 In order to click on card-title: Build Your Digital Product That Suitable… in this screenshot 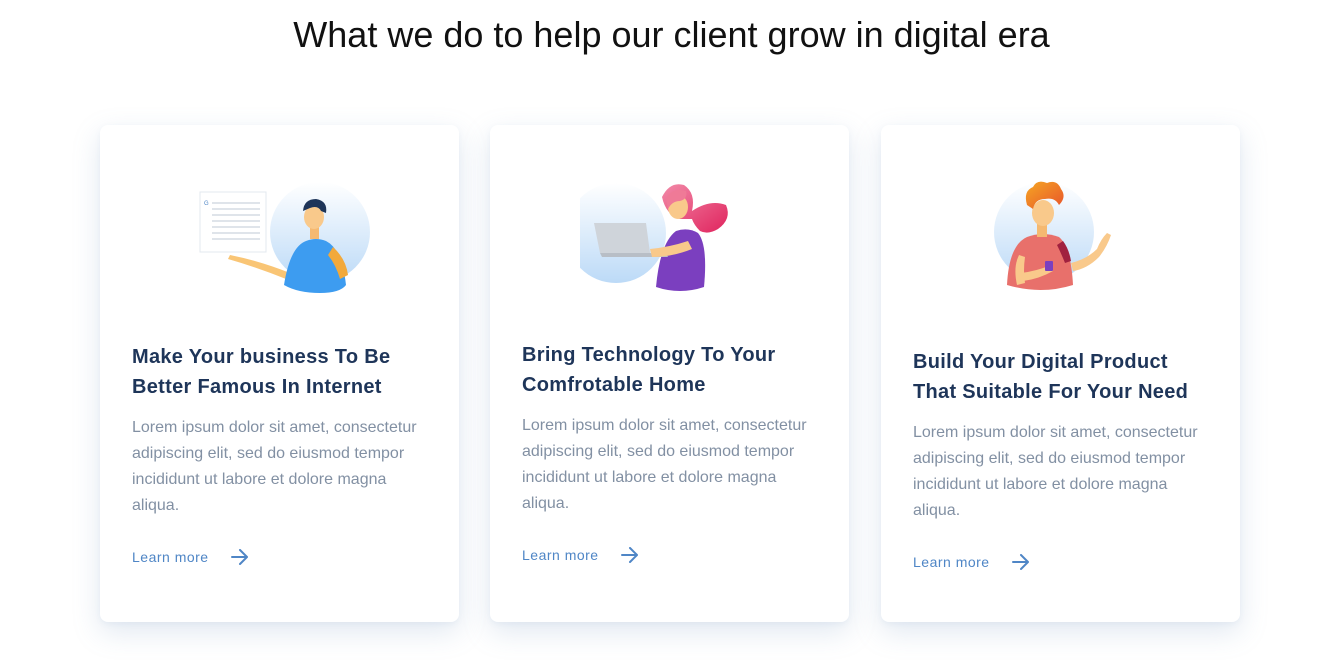, I will do `click(1051, 377)`.